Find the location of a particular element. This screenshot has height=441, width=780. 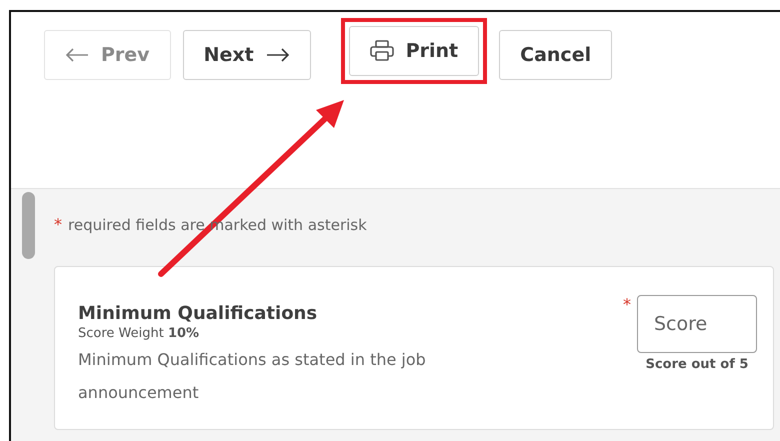

printer-icon is located at coordinates (382, 51).